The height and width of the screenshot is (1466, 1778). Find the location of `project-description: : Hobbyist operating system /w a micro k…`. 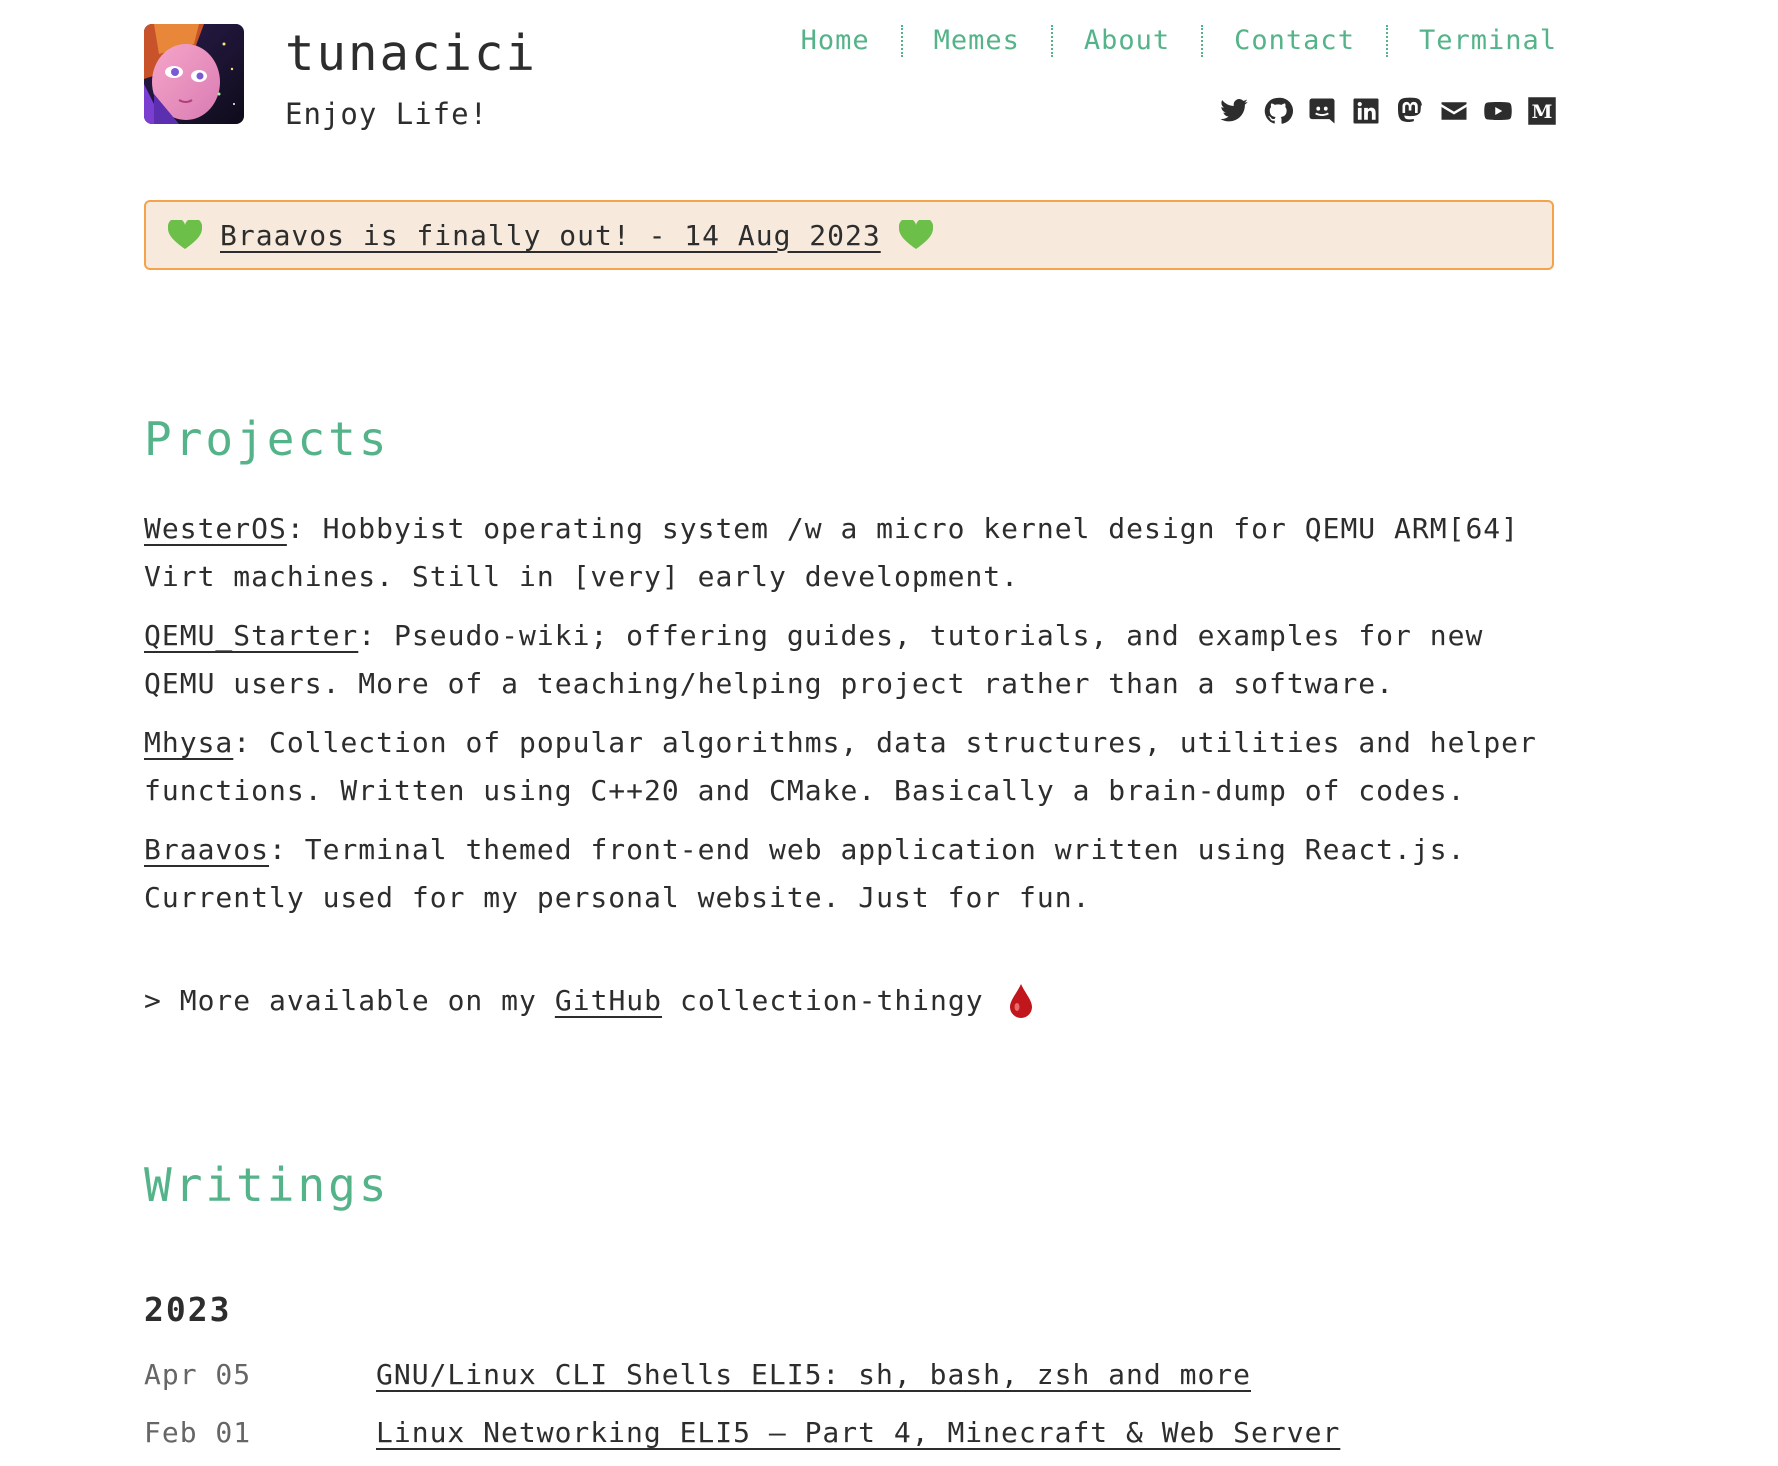

project-description: : Hobbyist operating system /w a micro k… is located at coordinates (832, 552).